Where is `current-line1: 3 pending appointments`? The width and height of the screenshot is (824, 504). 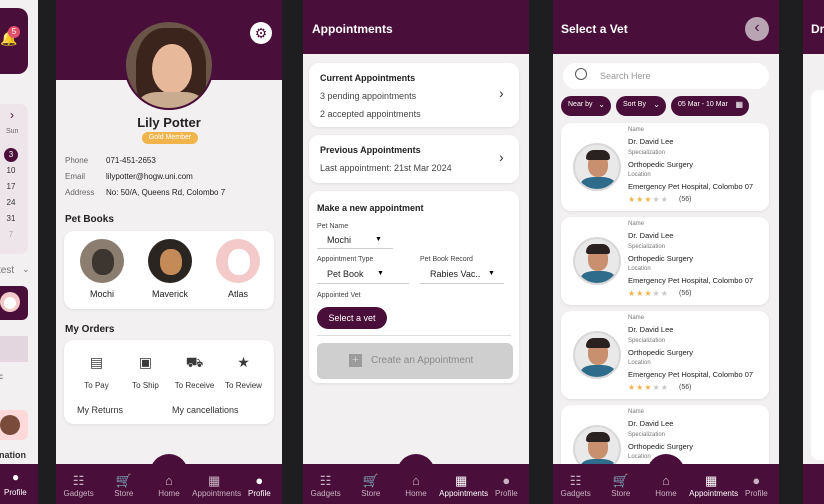
current-line1: 3 pending appointments is located at coordinates (368, 96).